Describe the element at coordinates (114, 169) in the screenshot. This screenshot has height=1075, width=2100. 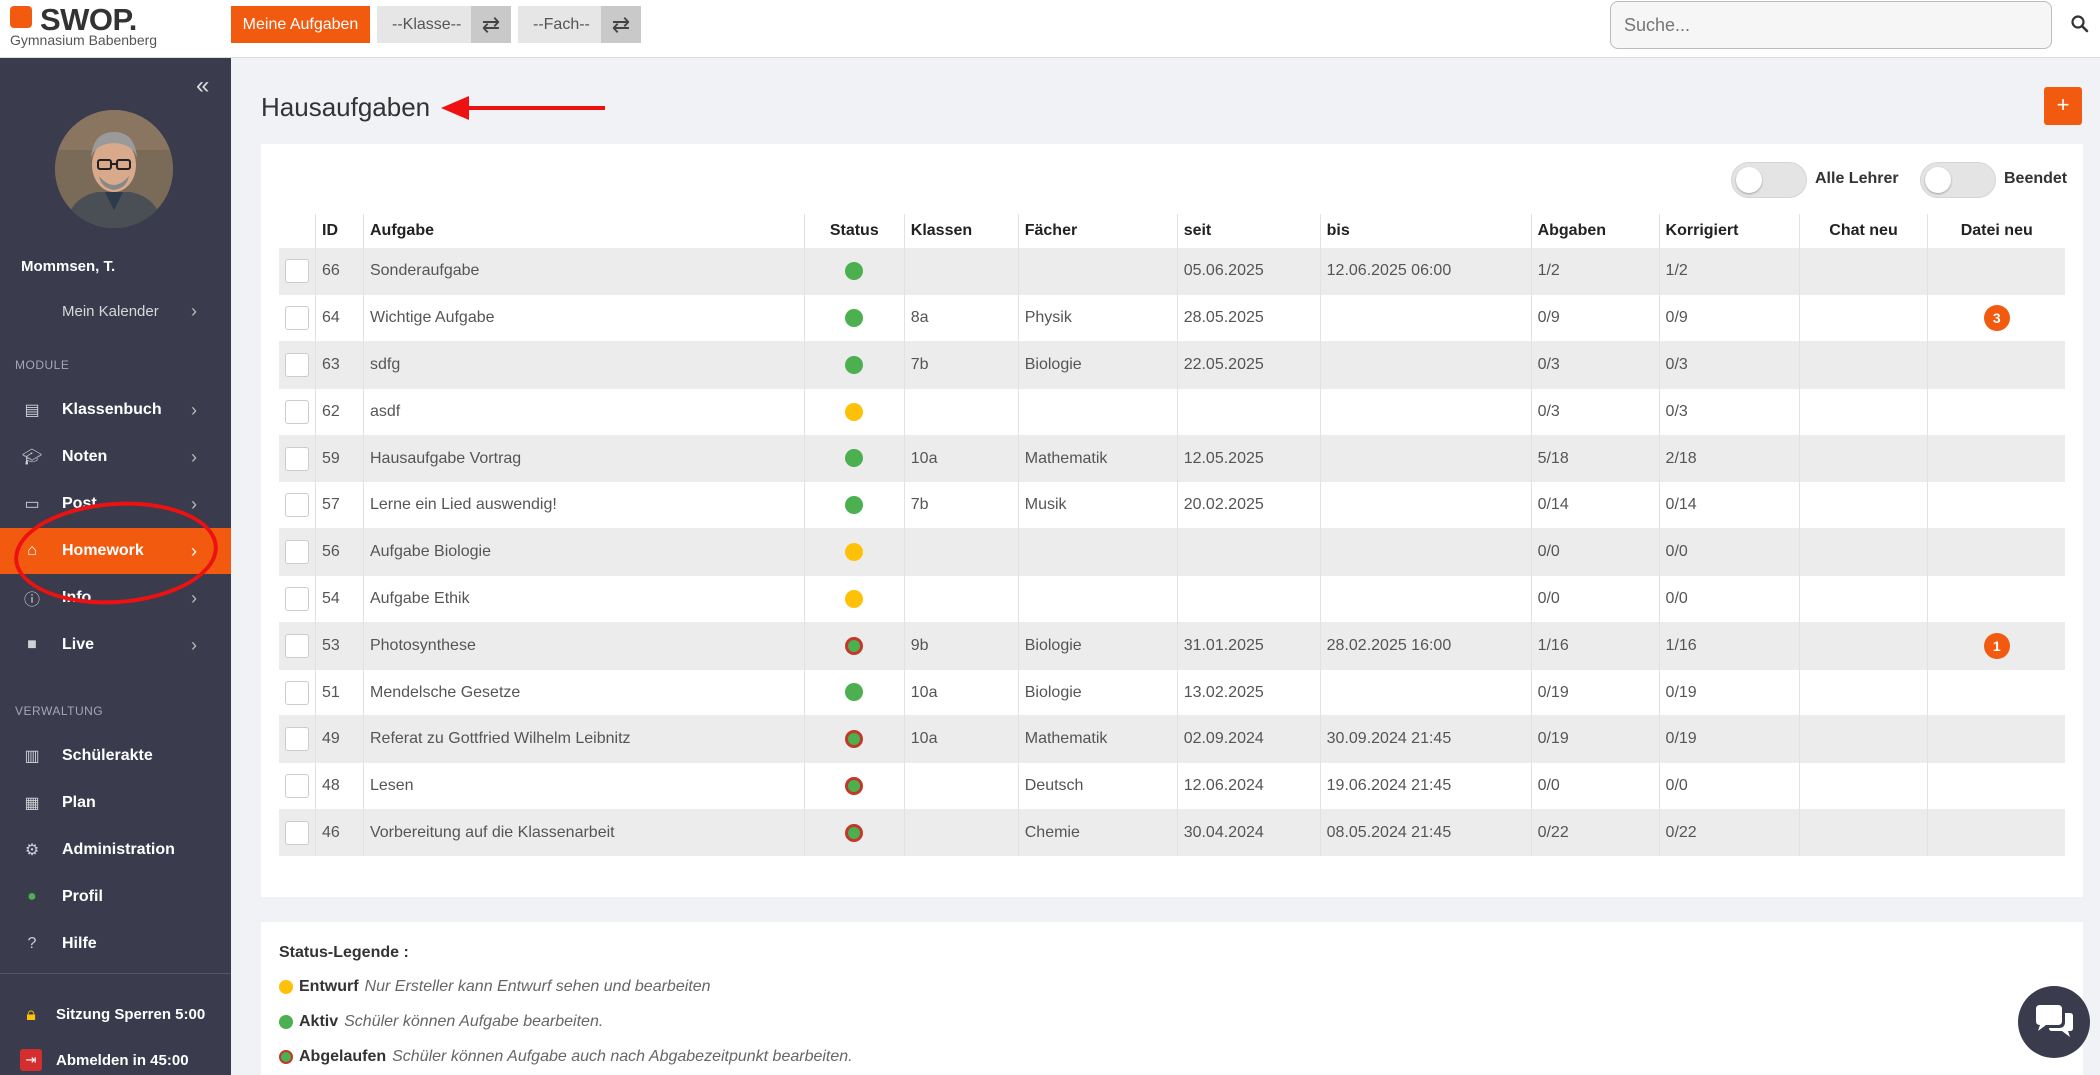
I see `avatar` at that location.